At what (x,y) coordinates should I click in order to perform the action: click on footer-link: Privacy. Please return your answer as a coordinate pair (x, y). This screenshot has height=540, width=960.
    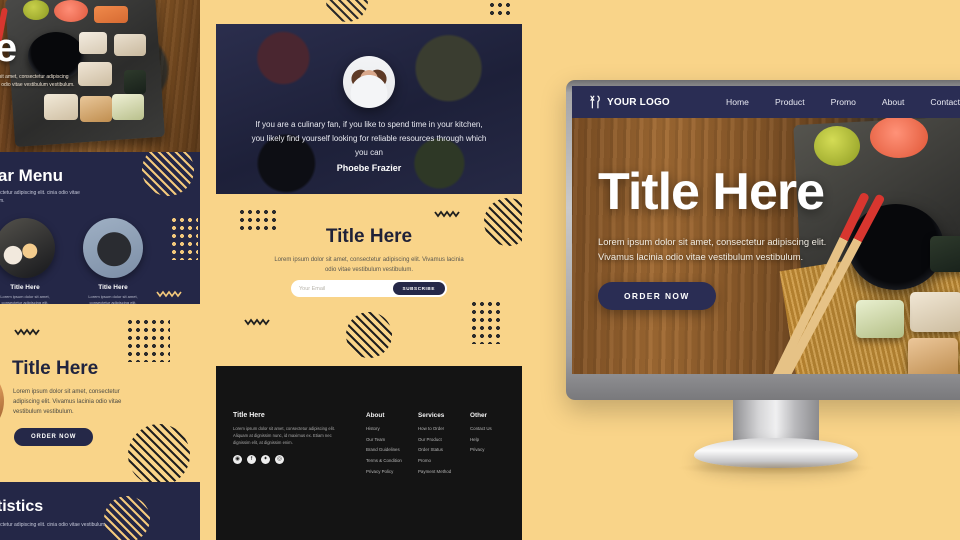
    Looking at the image, I should click on (481, 450).